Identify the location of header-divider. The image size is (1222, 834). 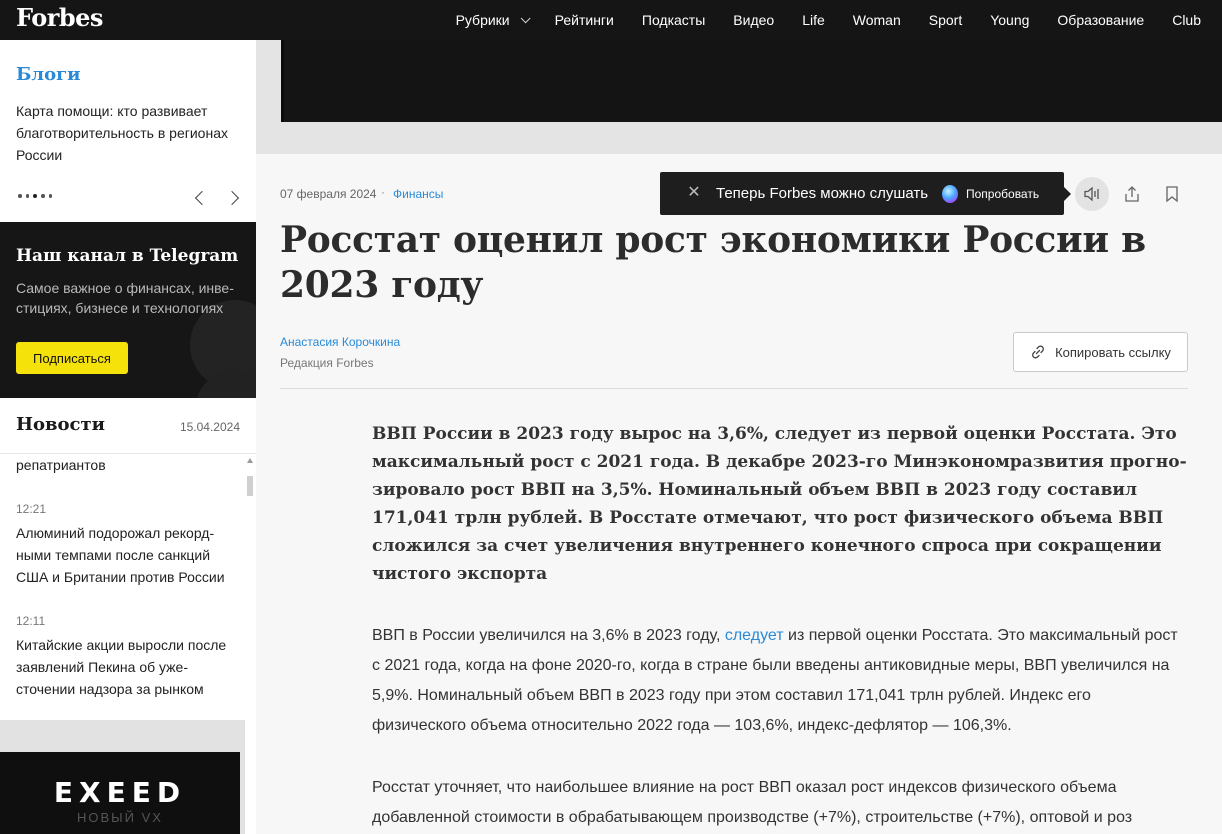
(734, 388).